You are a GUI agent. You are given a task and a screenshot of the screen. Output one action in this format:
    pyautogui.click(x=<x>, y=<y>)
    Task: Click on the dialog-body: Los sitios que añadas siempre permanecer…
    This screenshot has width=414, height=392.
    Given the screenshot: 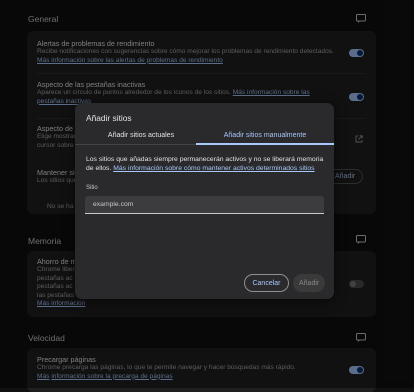 What is the action you would take?
    pyautogui.click(x=205, y=164)
    